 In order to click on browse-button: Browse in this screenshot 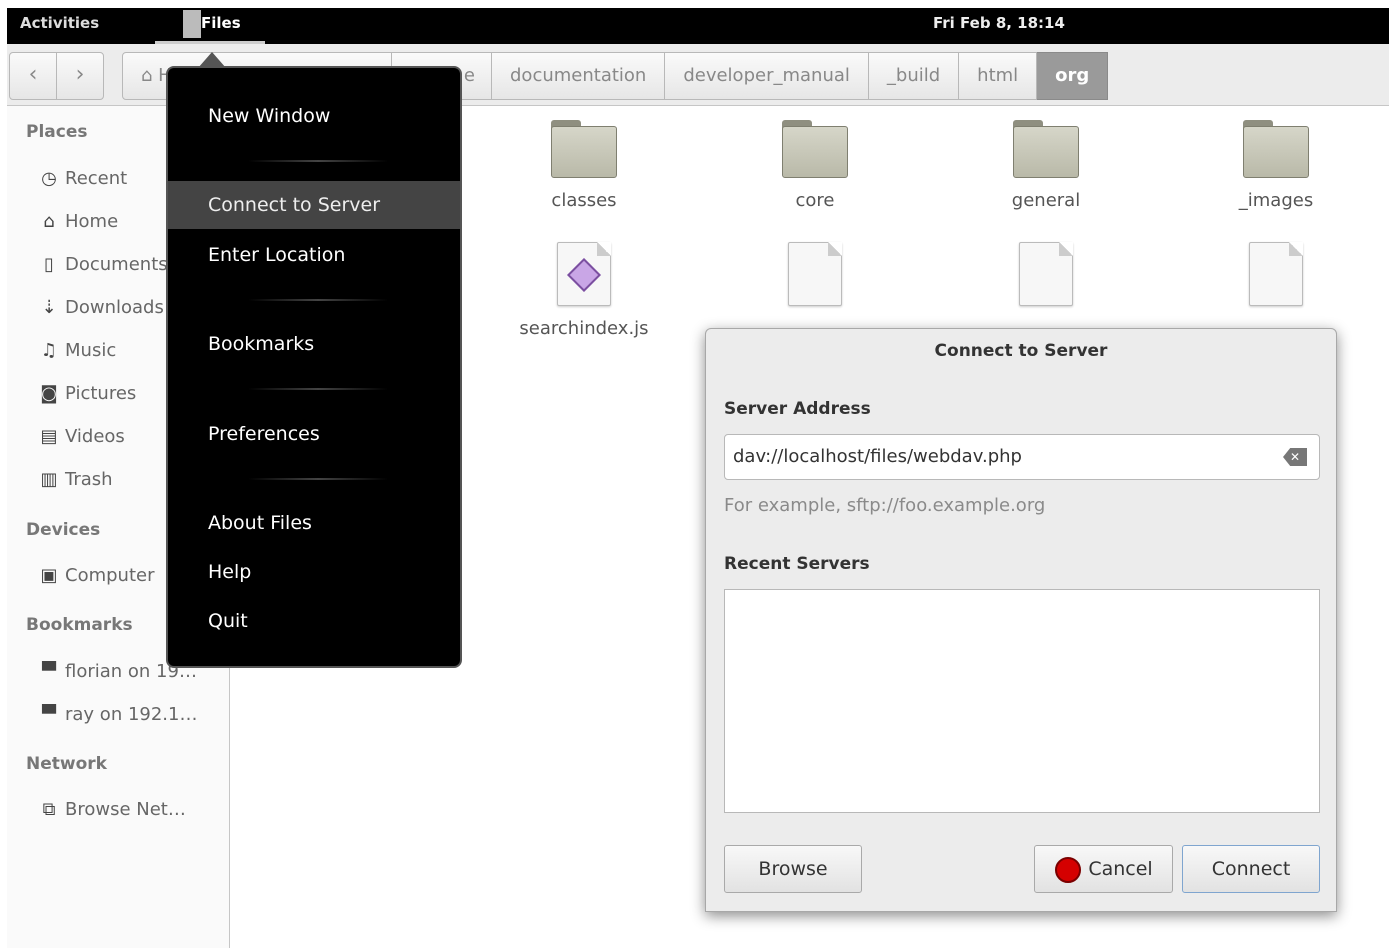, I will do `click(793, 869)`.